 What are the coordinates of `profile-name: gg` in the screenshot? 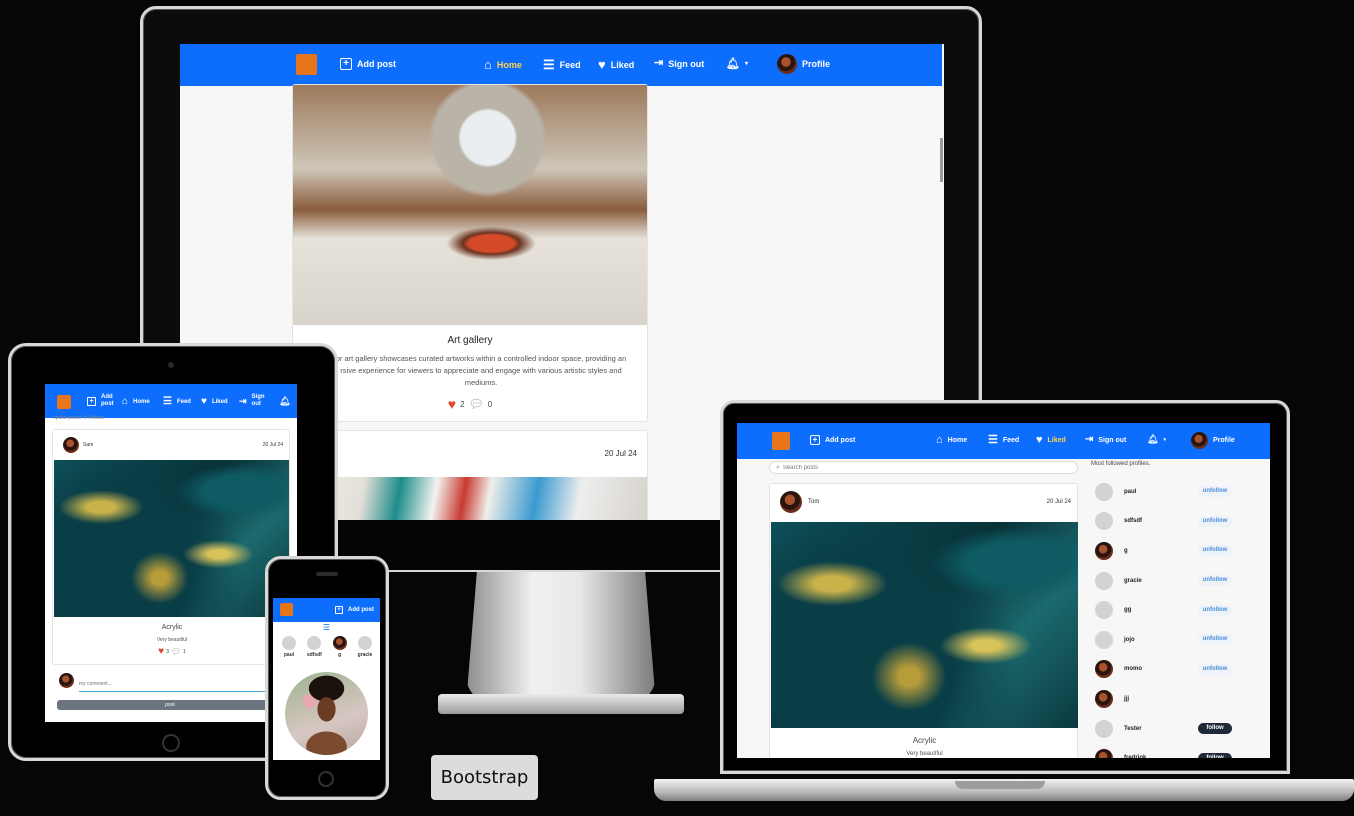 It's located at (1127, 610).